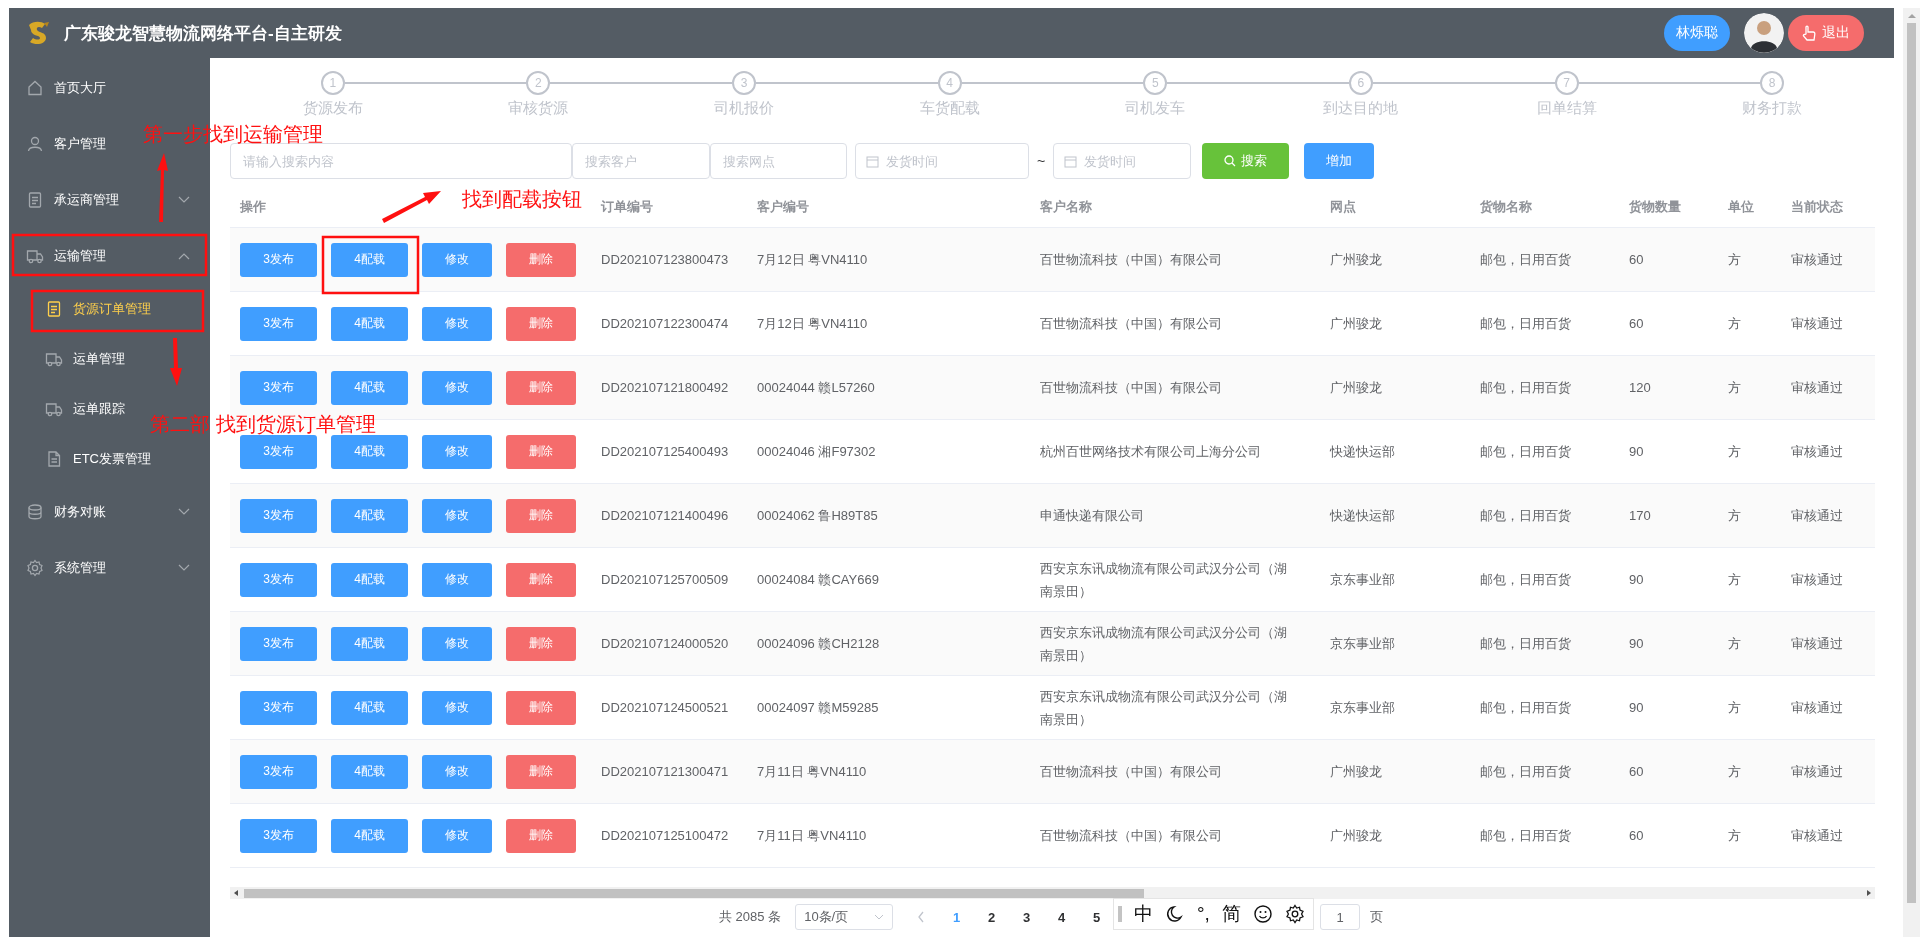 Image resolution: width=1920 pixels, height=937 pixels. Describe the element at coordinates (1340, 917) in the screenshot. I see `page-jump-field: 1` at that location.